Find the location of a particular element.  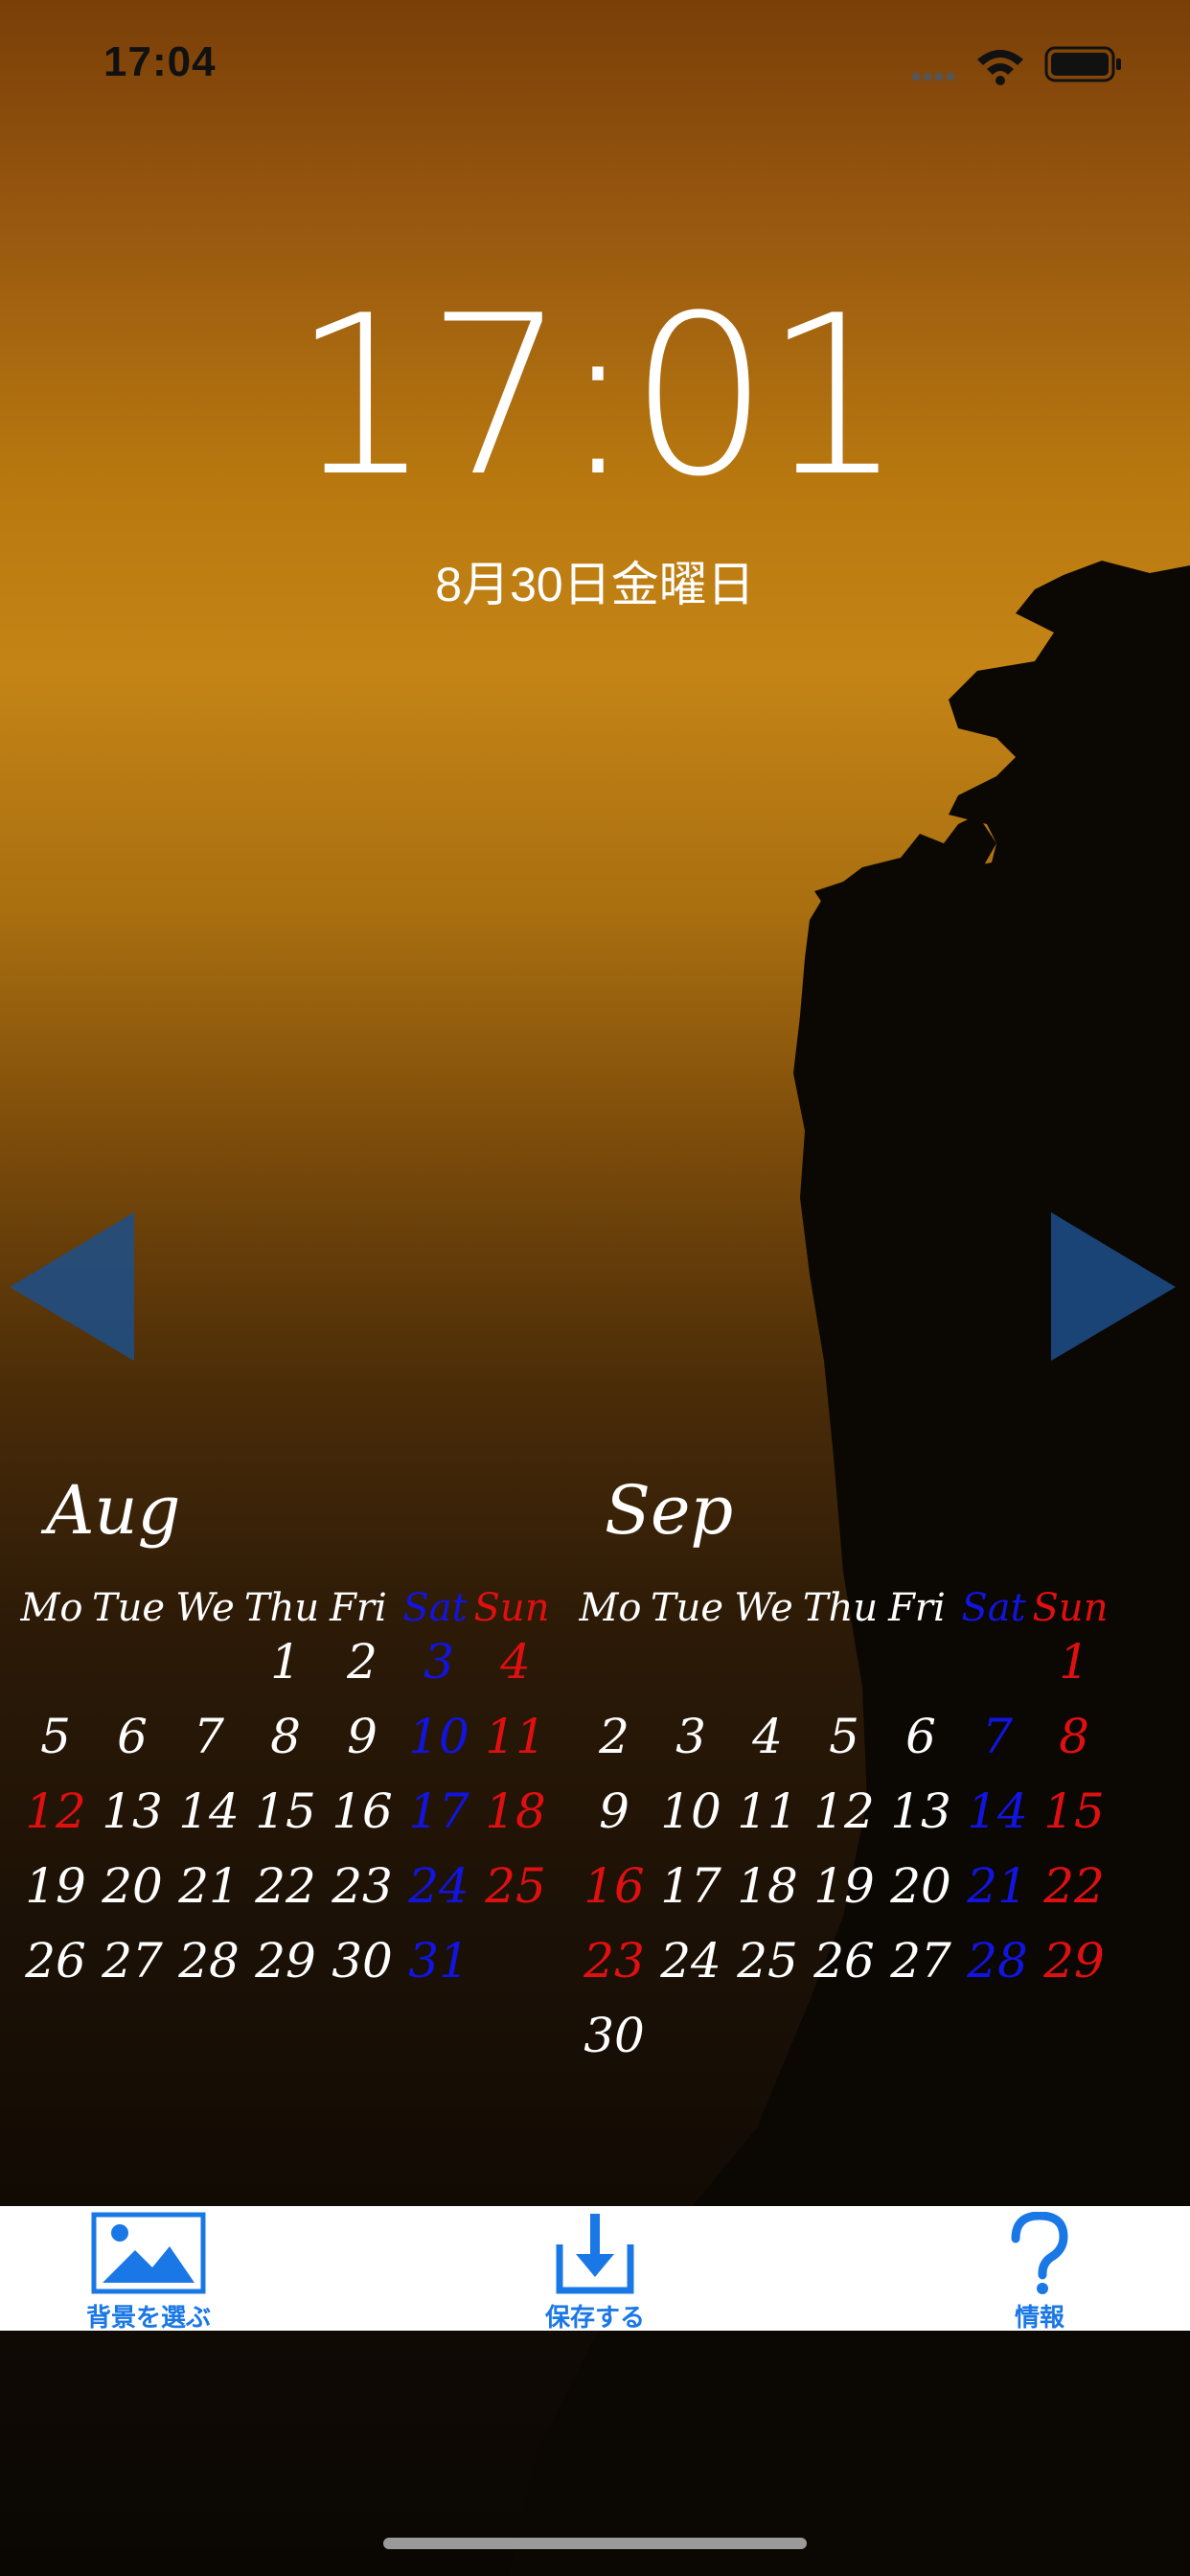

save-button: 保存する is located at coordinates (595, 2273).